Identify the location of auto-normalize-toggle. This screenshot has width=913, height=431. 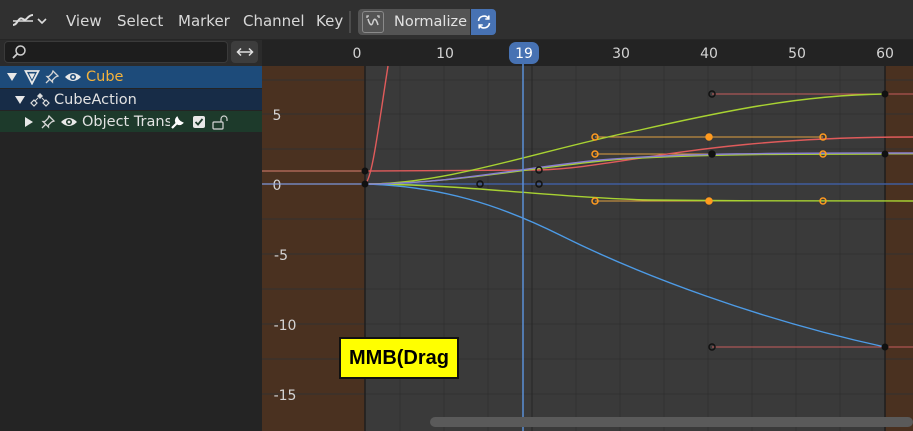
(483, 22).